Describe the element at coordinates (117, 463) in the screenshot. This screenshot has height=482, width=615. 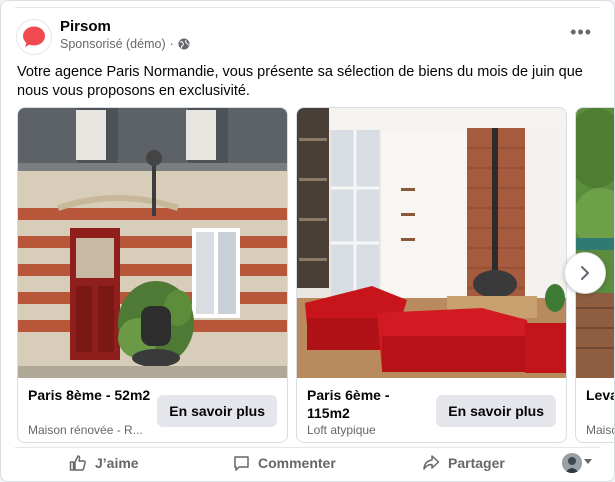
I see `like-label: J’aime` at that location.